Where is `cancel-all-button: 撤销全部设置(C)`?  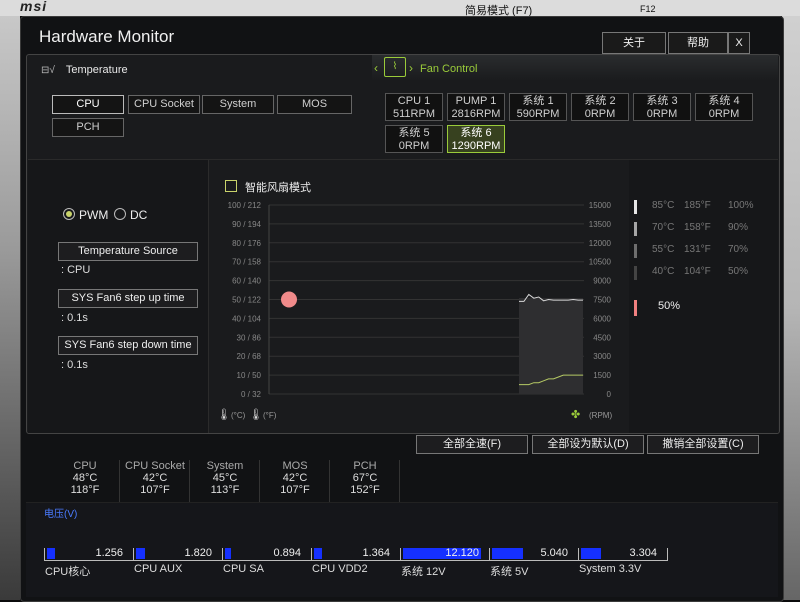 cancel-all-button: 撤销全部设置(C) is located at coordinates (703, 444).